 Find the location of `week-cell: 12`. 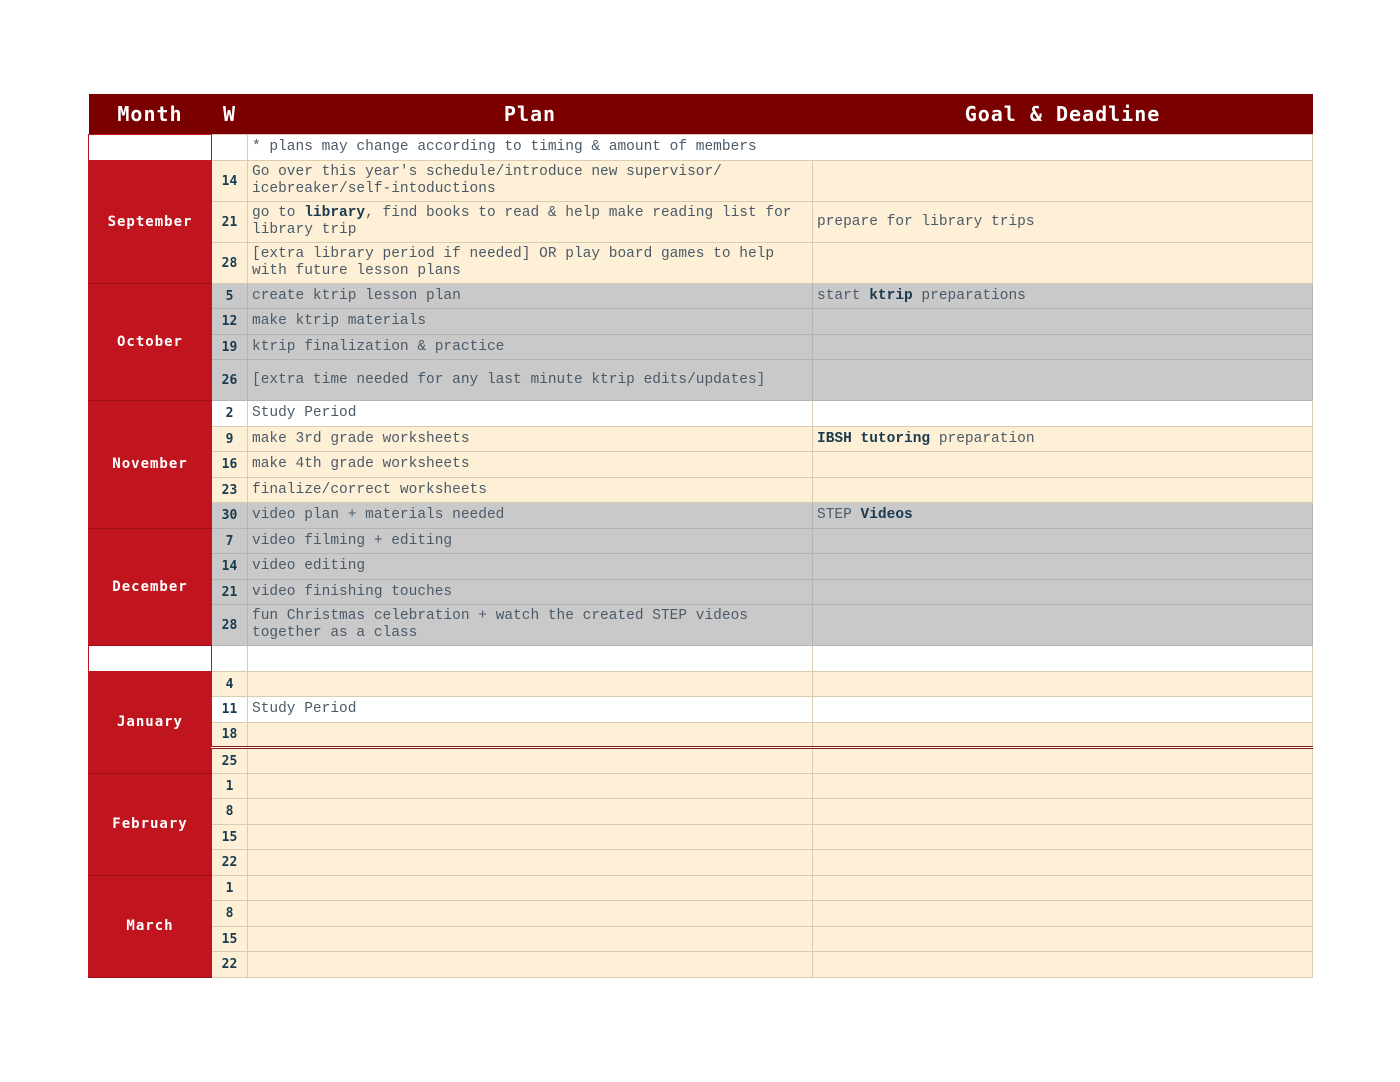

week-cell: 12 is located at coordinates (229, 321).